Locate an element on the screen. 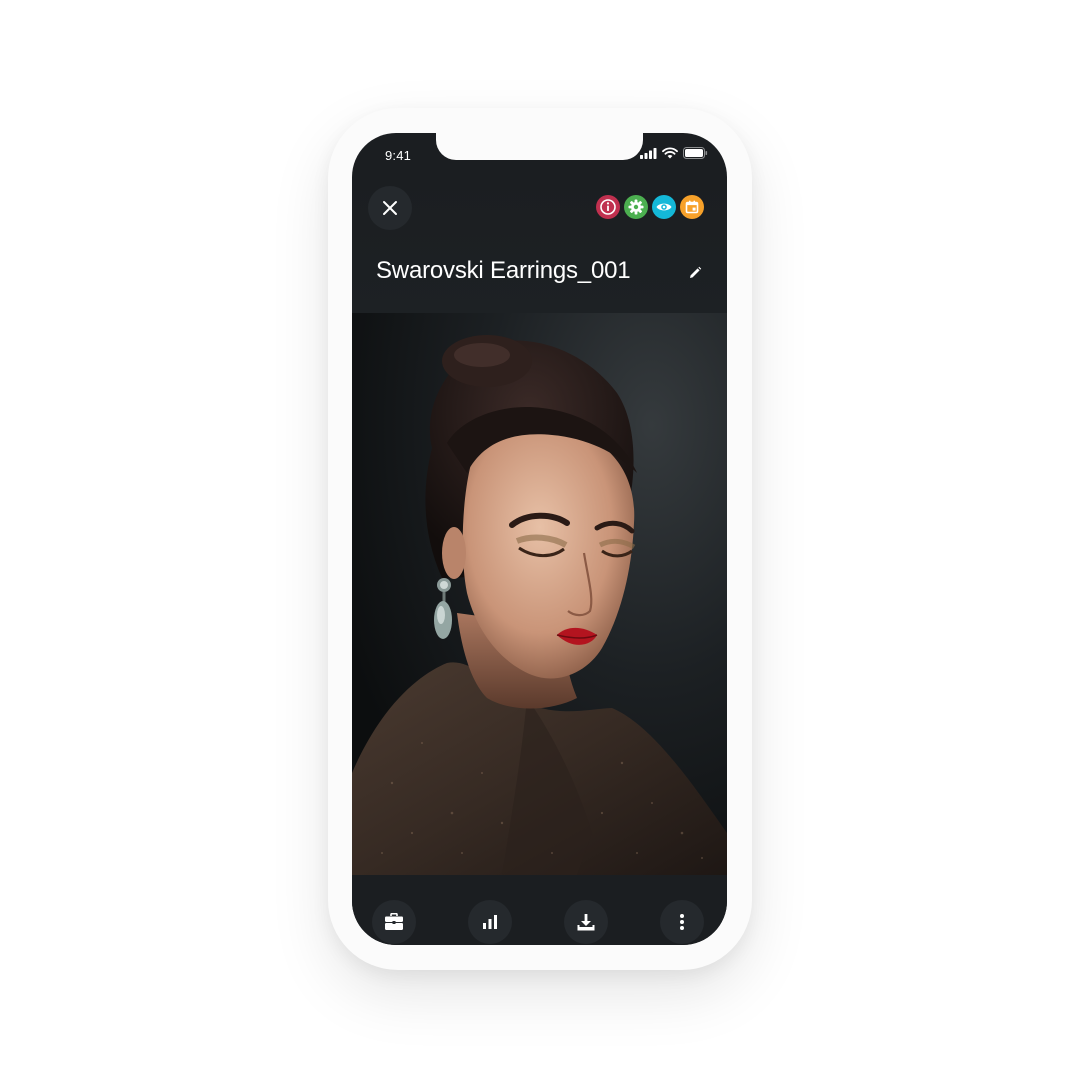 The width and height of the screenshot is (1080, 1080). calendar-icon is located at coordinates (692, 207).